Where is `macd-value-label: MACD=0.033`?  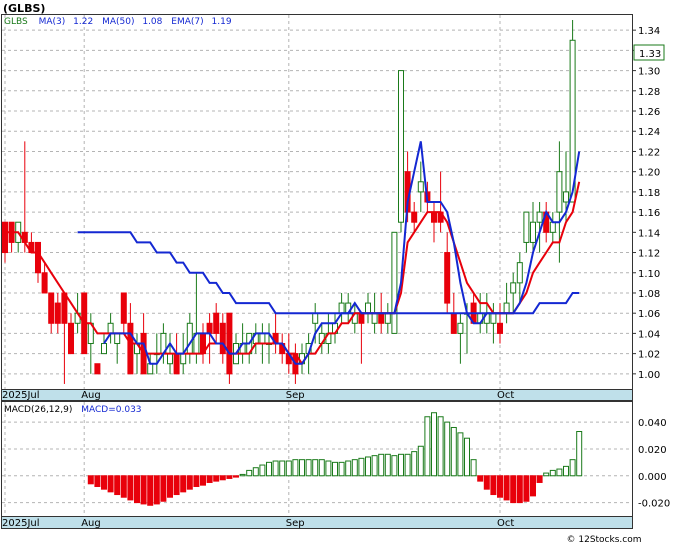 macd-value-label: MACD=0.033 is located at coordinates (111, 410).